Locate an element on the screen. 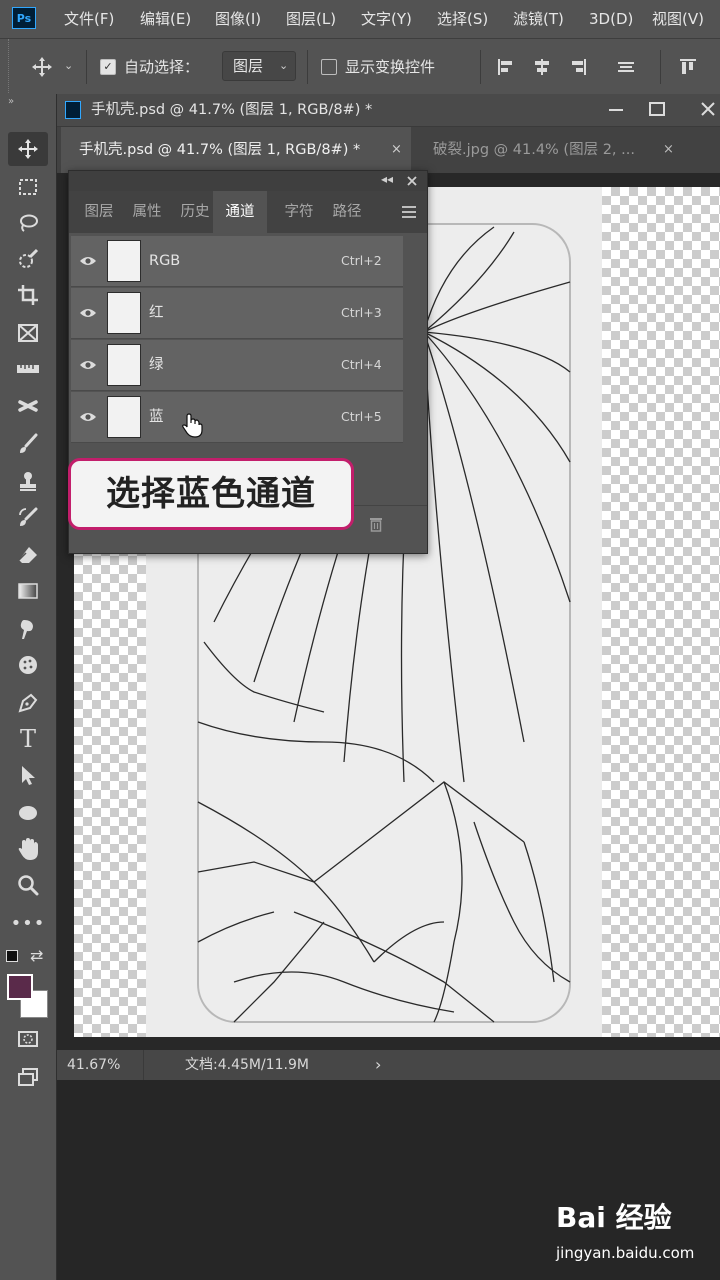  align-horizontal-centers-icon is located at coordinates (542, 67).